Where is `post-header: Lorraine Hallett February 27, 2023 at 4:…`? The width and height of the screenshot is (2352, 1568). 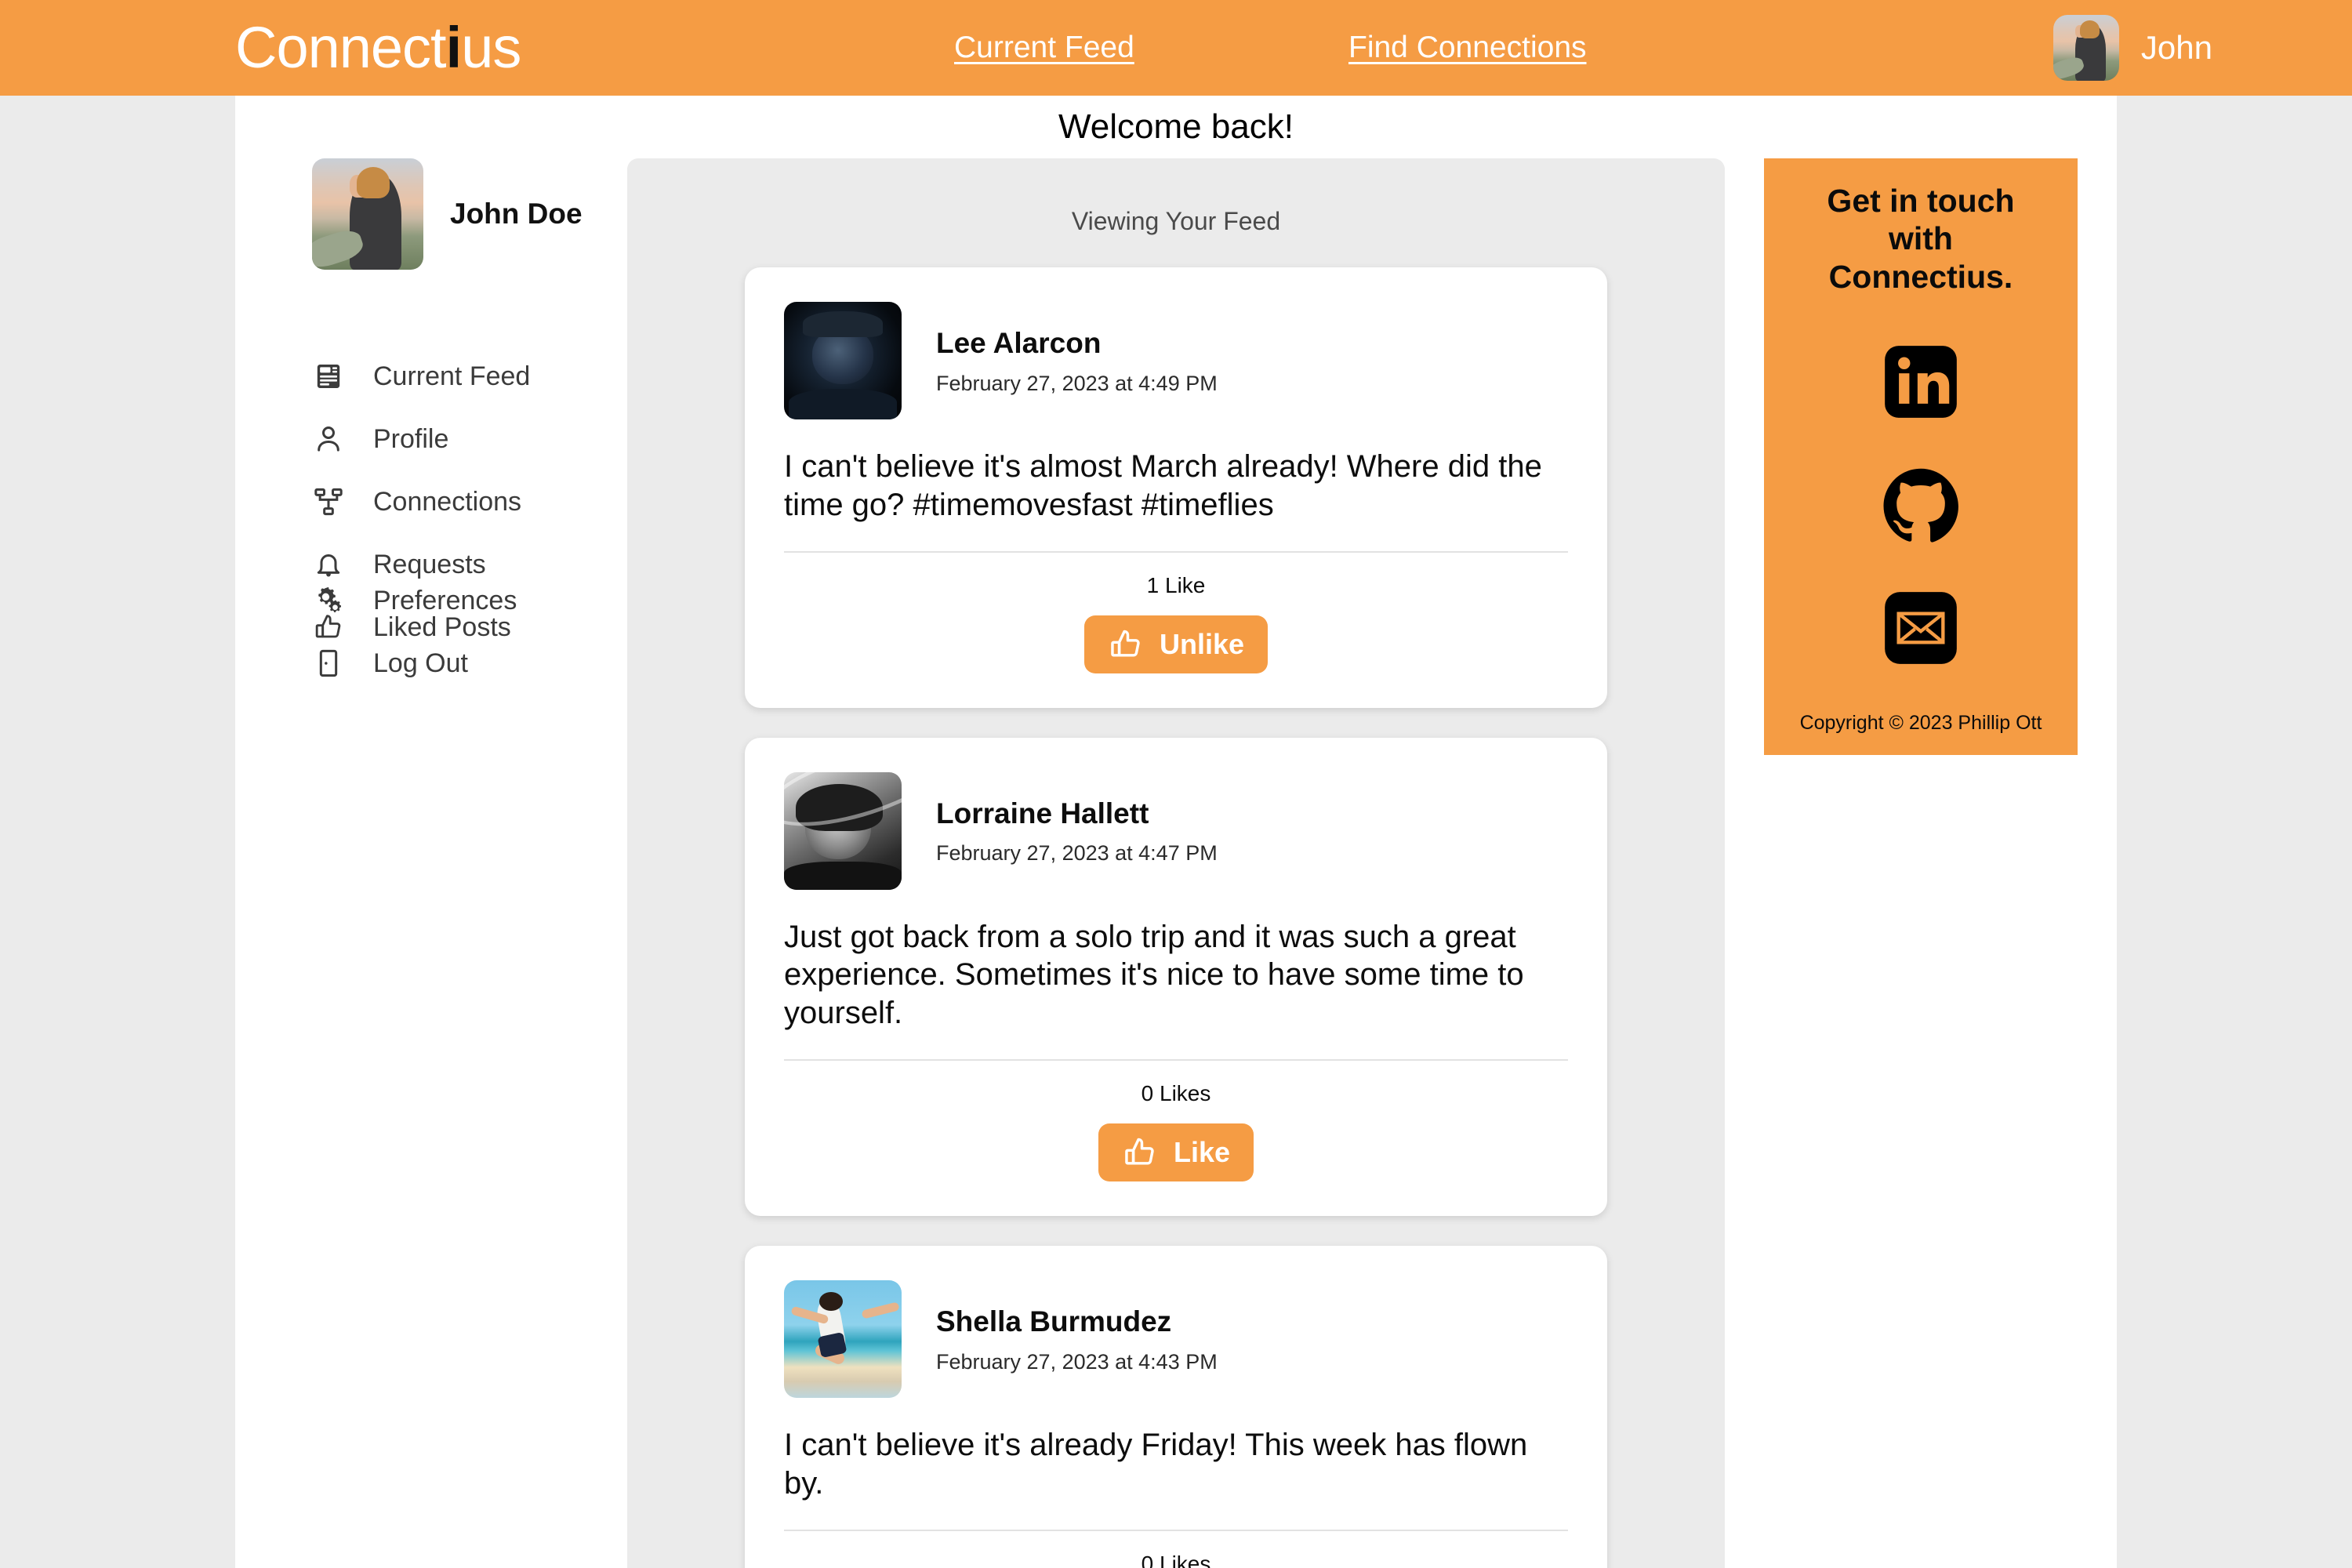
post-header: Lorraine Hallett February 27, 2023 at 4:… is located at coordinates (1176, 830).